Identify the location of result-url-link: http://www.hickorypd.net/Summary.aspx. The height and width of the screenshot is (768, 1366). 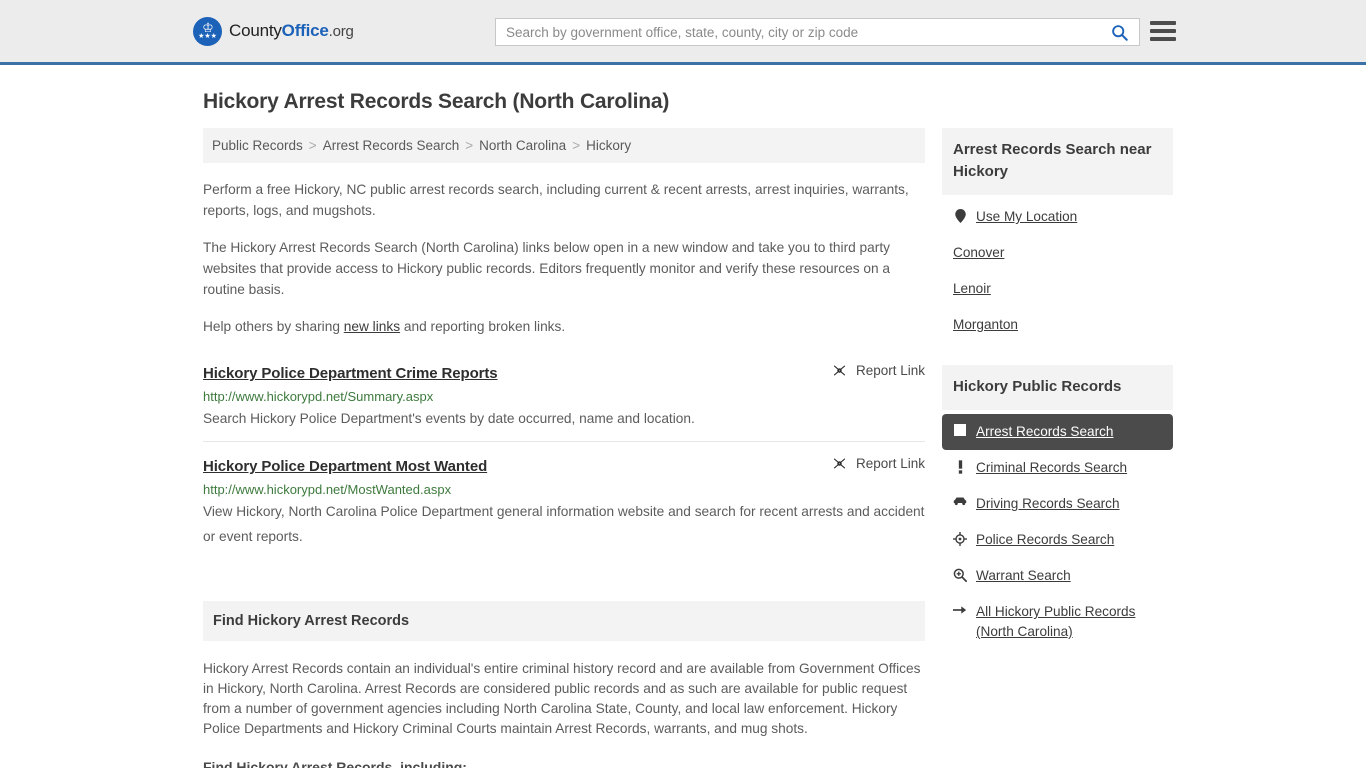
(564, 396).